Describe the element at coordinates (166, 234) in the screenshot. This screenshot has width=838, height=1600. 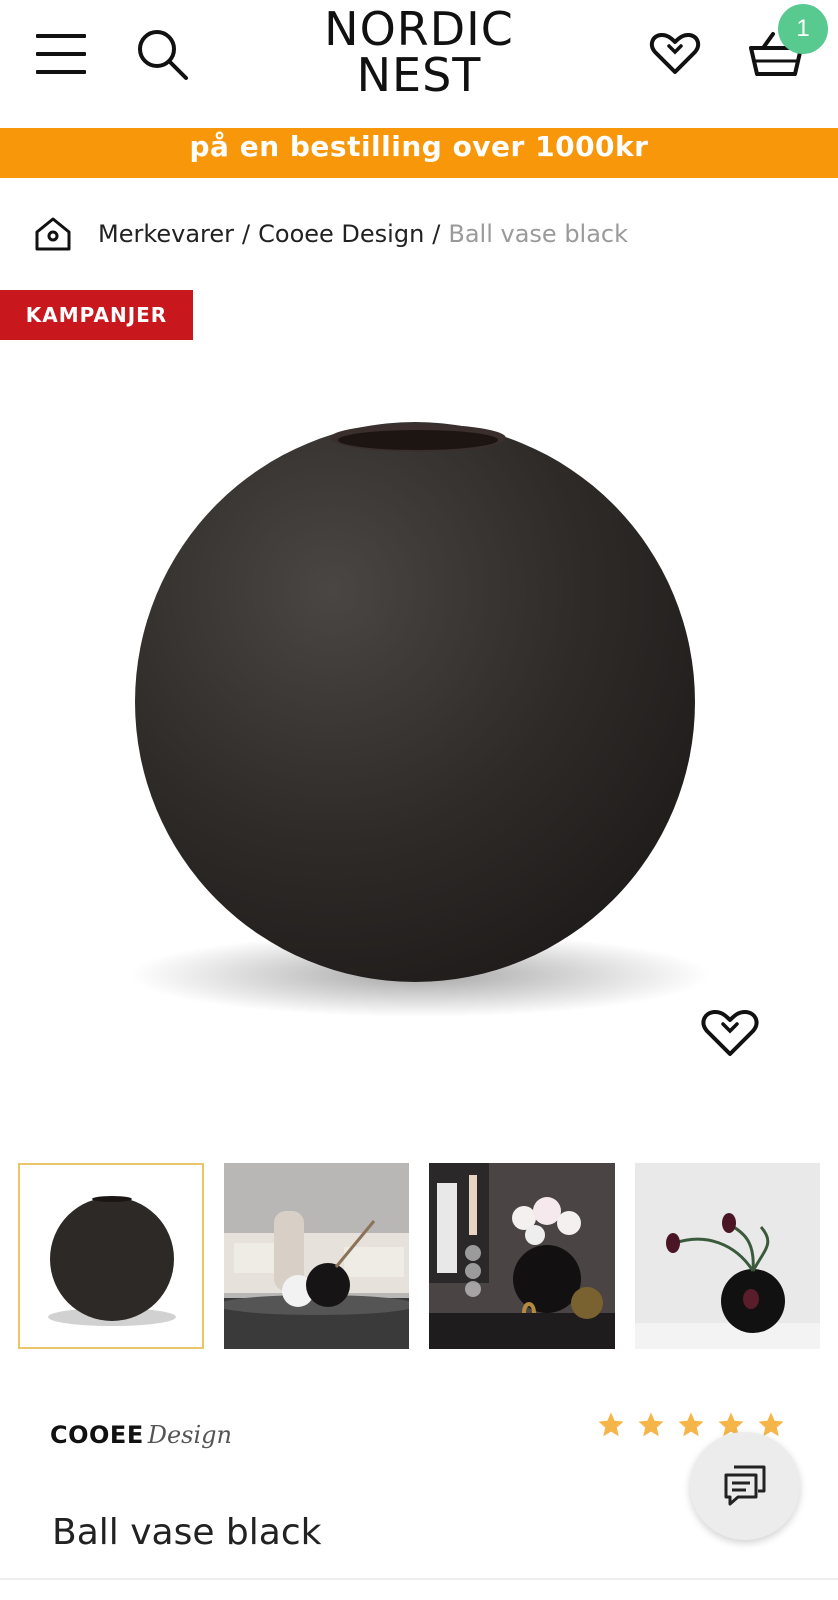
I see `breadcrumb-merkevarer: Merkevarer` at that location.